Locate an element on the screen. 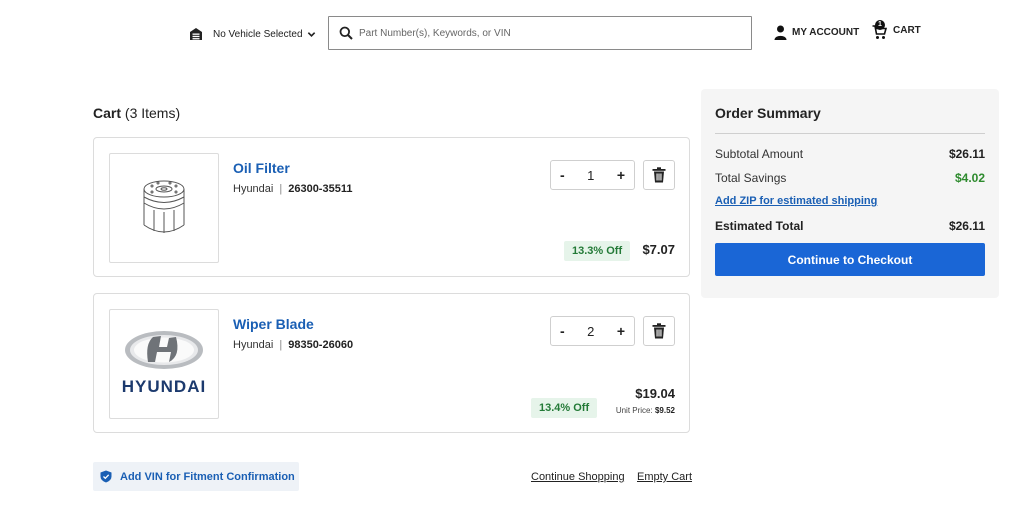 The height and width of the screenshot is (520, 1024). cart-items-count: (3 Items) is located at coordinates (152, 113).